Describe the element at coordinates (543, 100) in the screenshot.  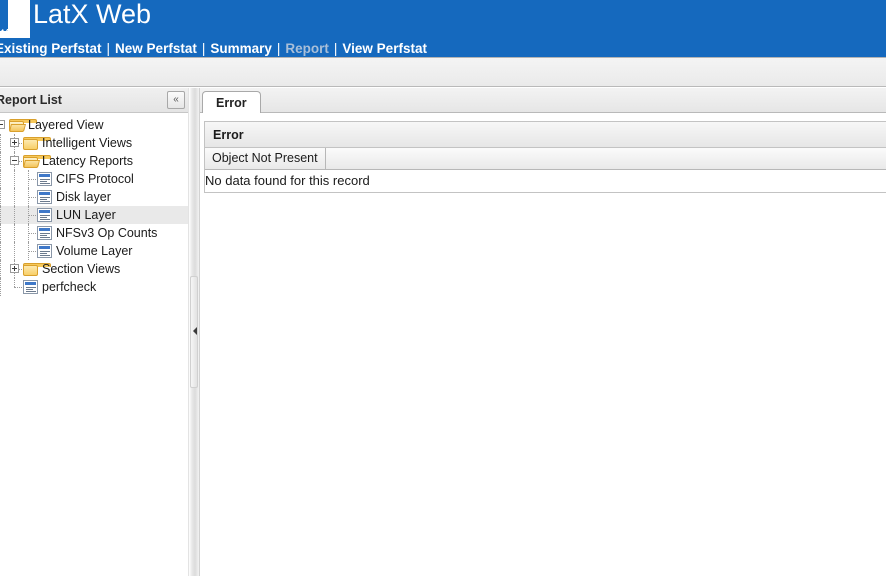
I see `tab-strip: Error` at that location.